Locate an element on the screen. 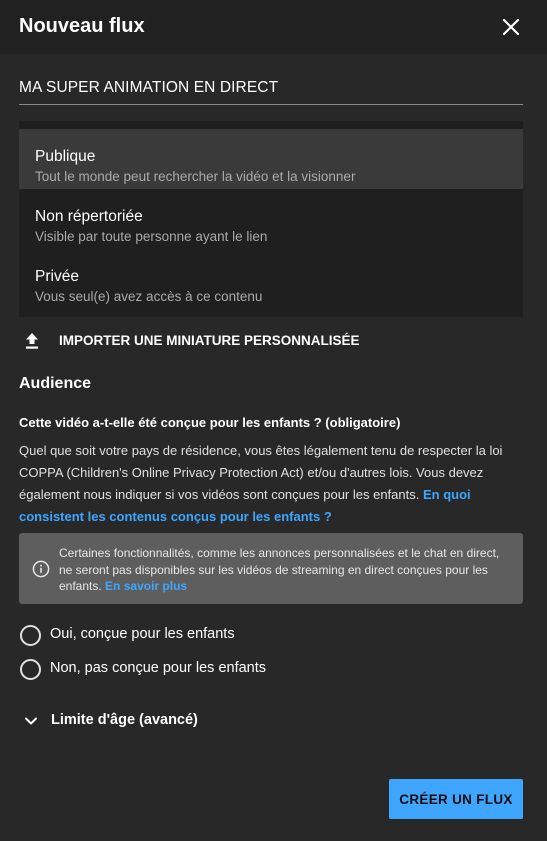 Image resolution: width=547 pixels, height=841 pixels. visibility-option-description: Visible par toute personne ayant le lien is located at coordinates (151, 236).